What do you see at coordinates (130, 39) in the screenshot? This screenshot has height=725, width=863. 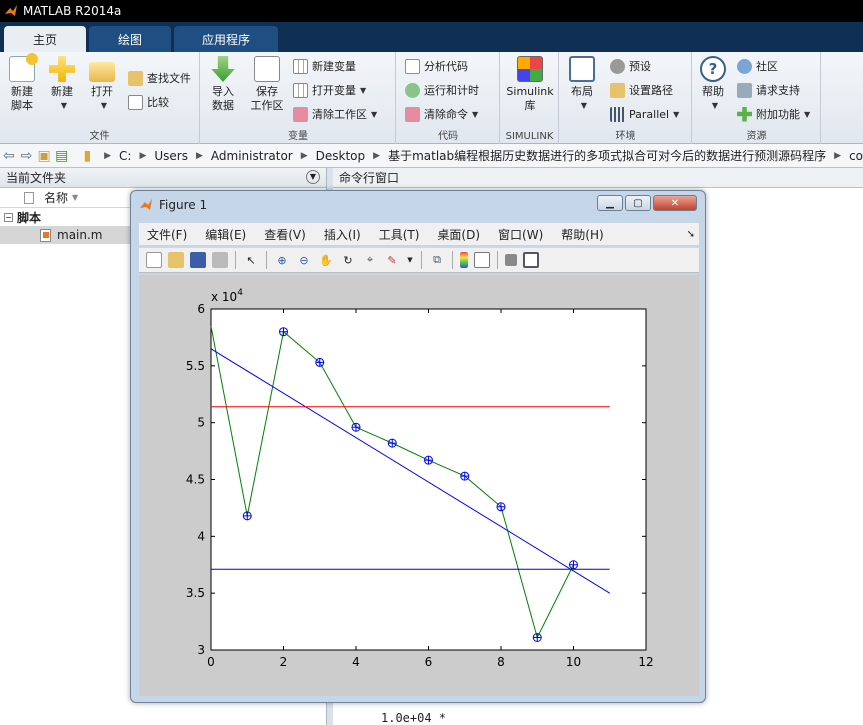 I see `tab-plots: 绘图` at bounding box center [130, 39].